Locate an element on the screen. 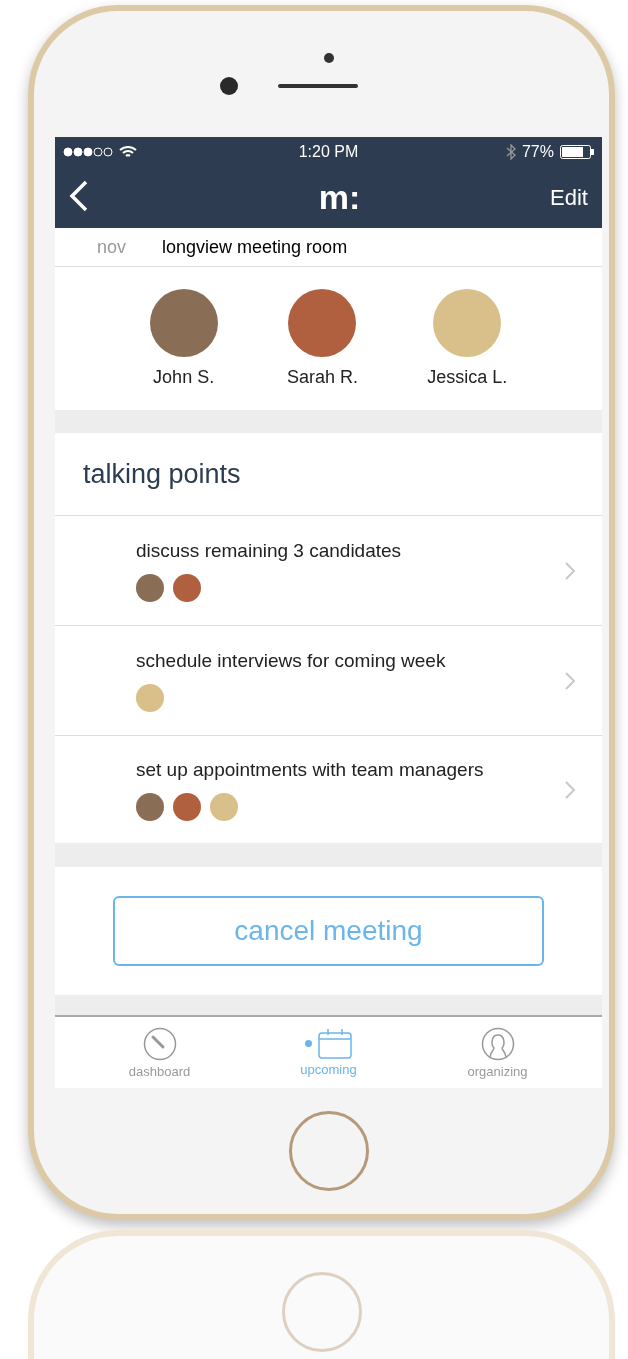 This screenshot has width=628, height=1359. bluetooth-icon is located at coordinates (510, 152).